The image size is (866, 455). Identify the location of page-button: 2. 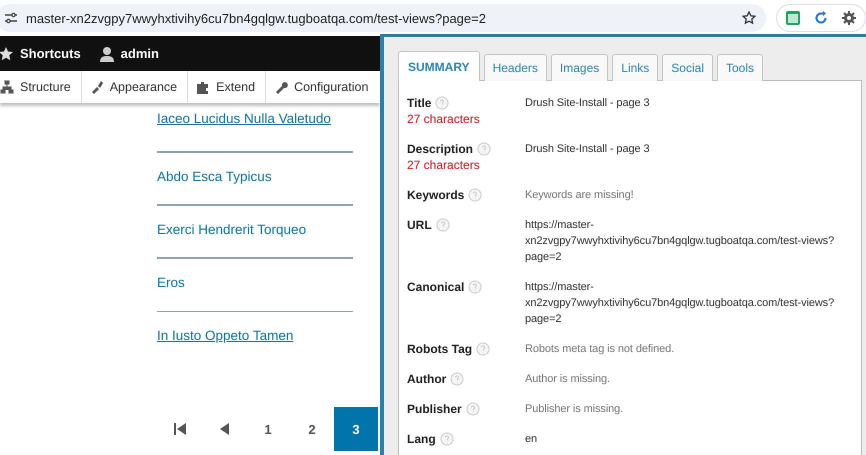
(312, 429).